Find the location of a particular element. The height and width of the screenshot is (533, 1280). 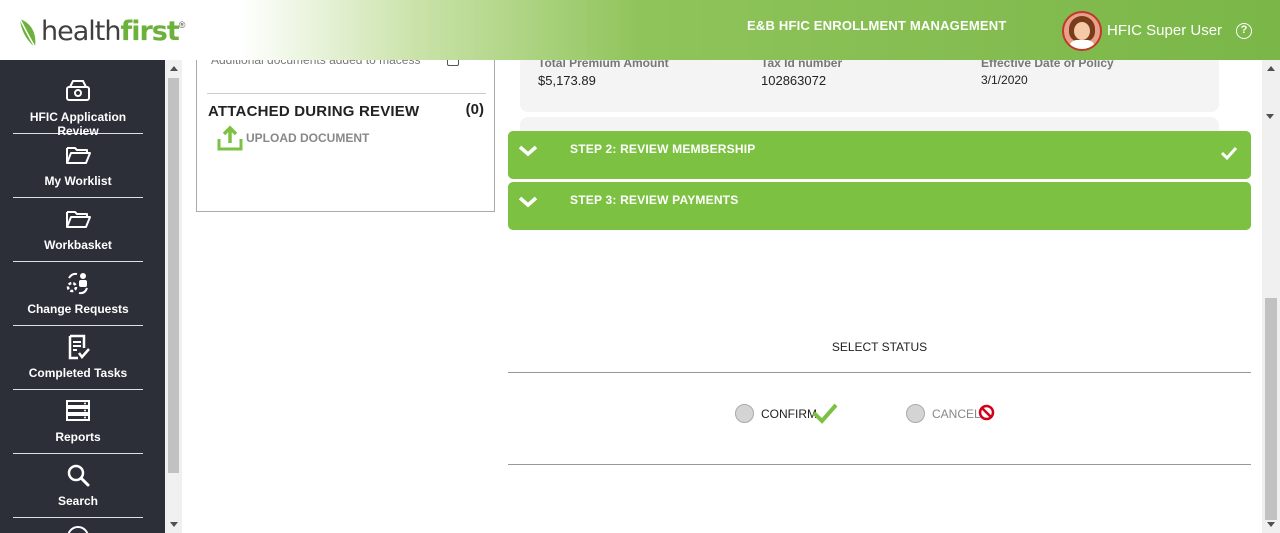

confirm-radio is located at coordinates (744, 413).